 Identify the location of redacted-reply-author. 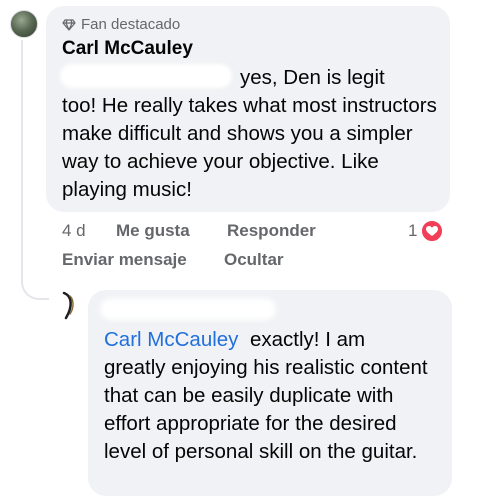
(188, 309).